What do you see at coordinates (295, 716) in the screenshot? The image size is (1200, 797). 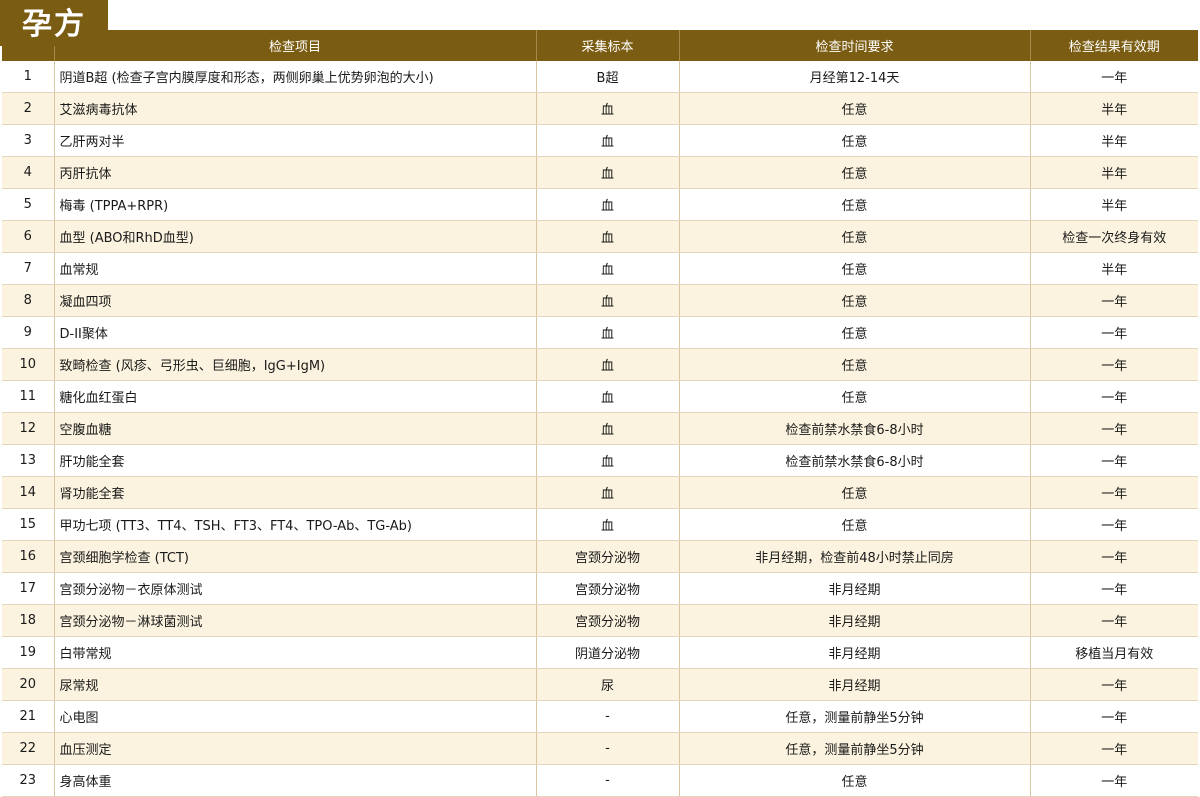 I see `row-item: 心电图` at bounding box center [295, 716].